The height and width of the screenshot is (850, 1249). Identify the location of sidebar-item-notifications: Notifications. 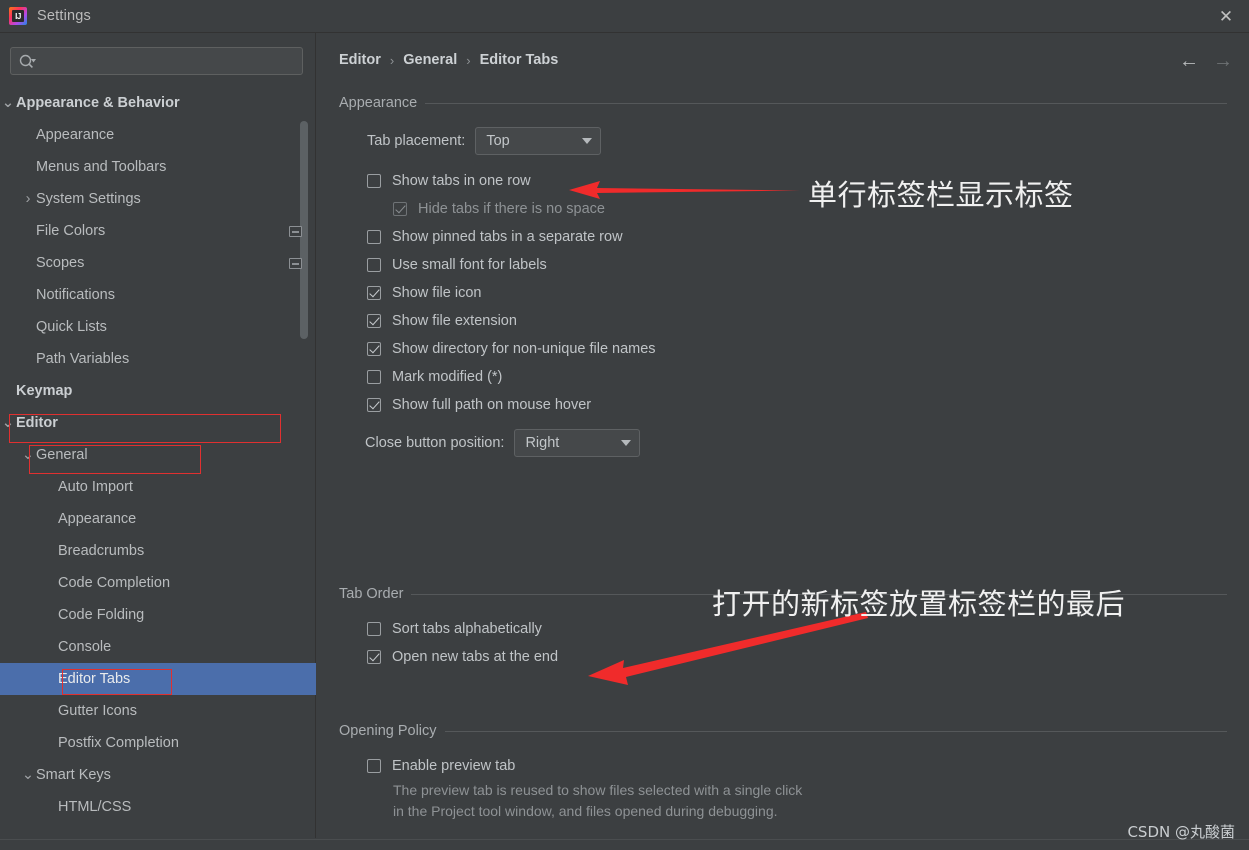
(158, 295).